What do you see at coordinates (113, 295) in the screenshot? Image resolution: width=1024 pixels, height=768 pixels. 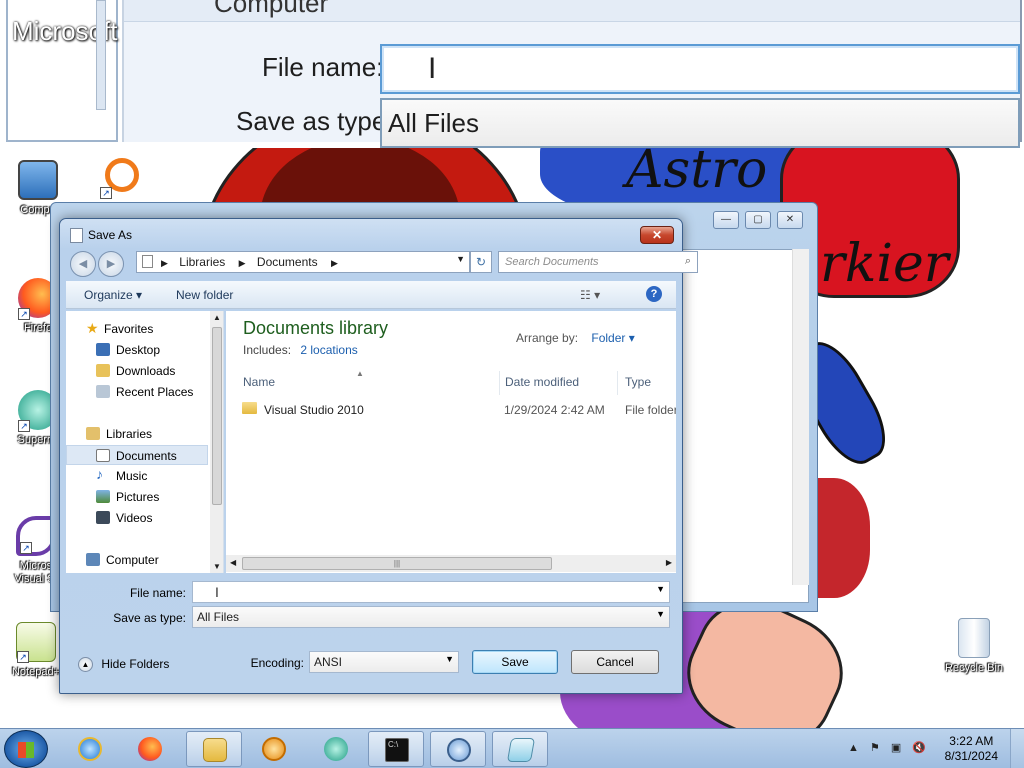 I see `organize-button: Organize ▾` at bounding box center [113, 295].